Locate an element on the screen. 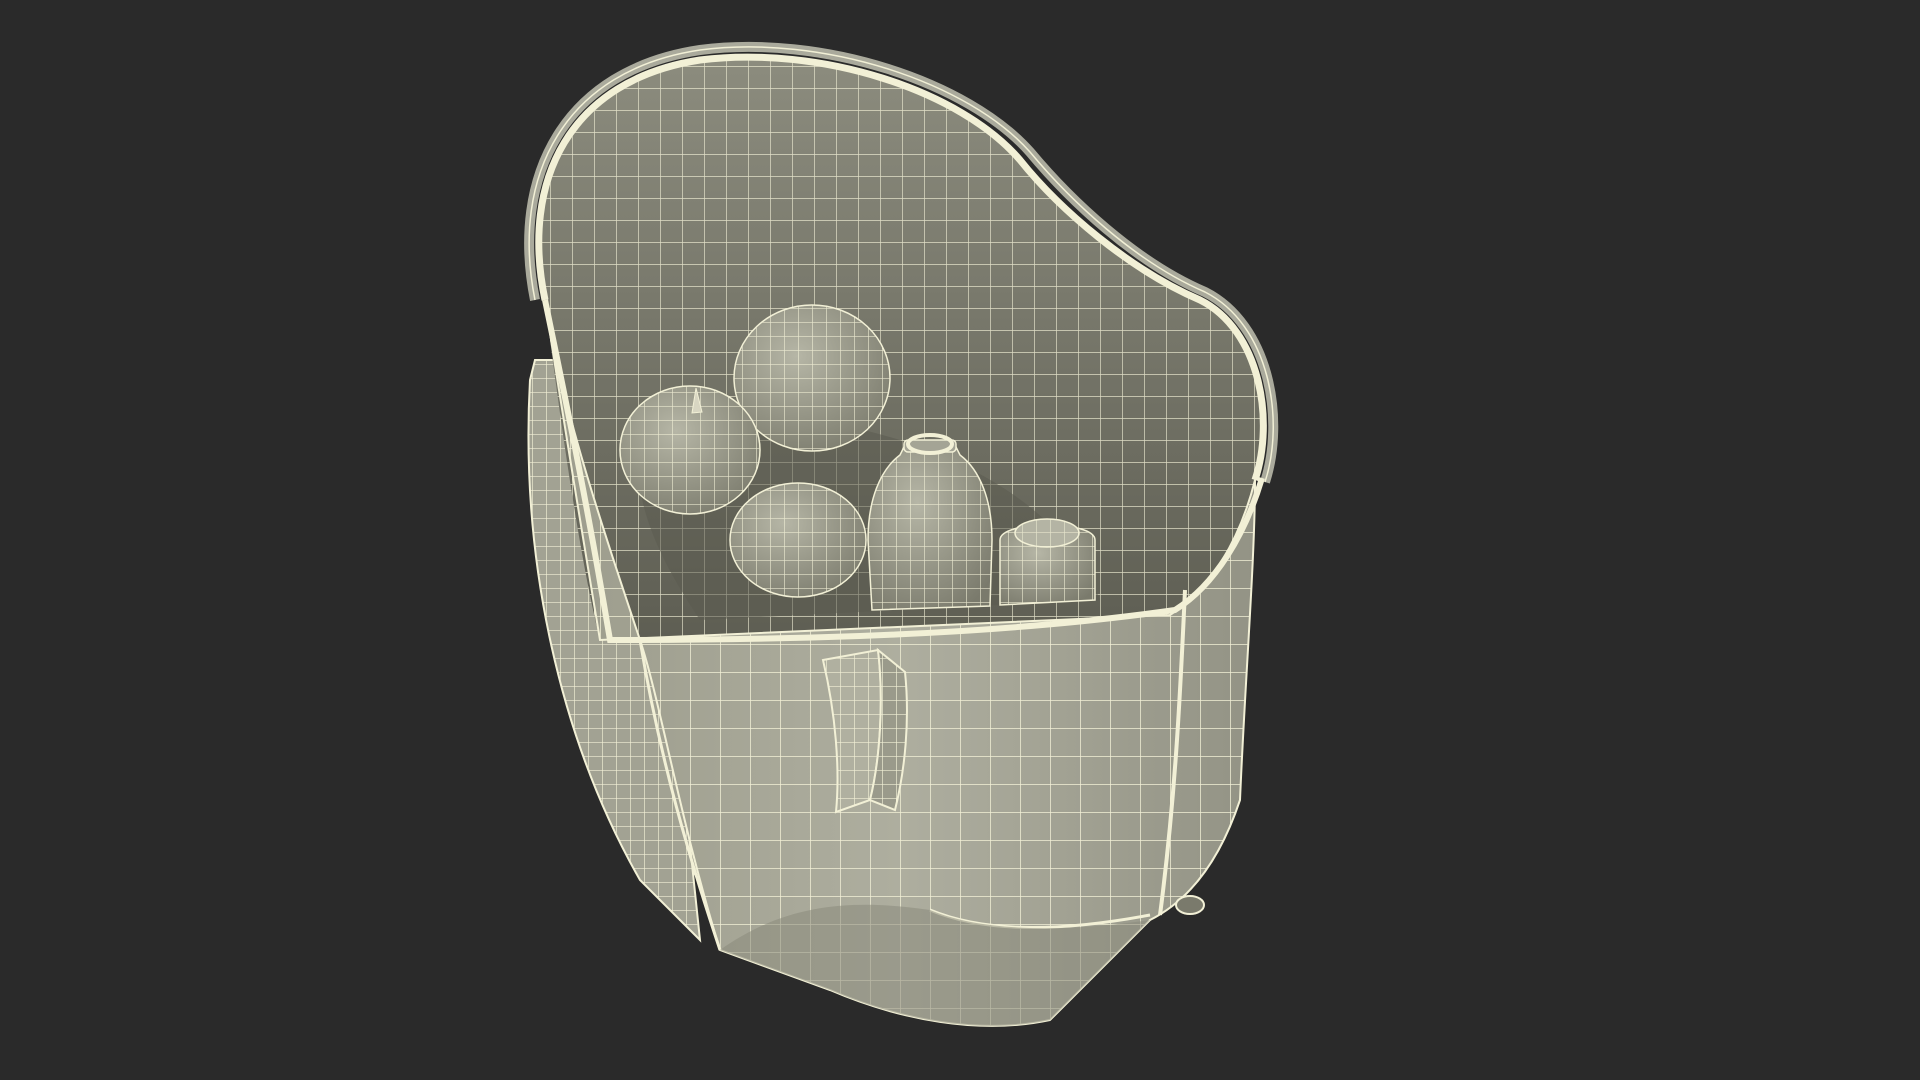 The width and height of the screenshot is (1920, 1080). grapefruit is located at coordinates (798, 540).